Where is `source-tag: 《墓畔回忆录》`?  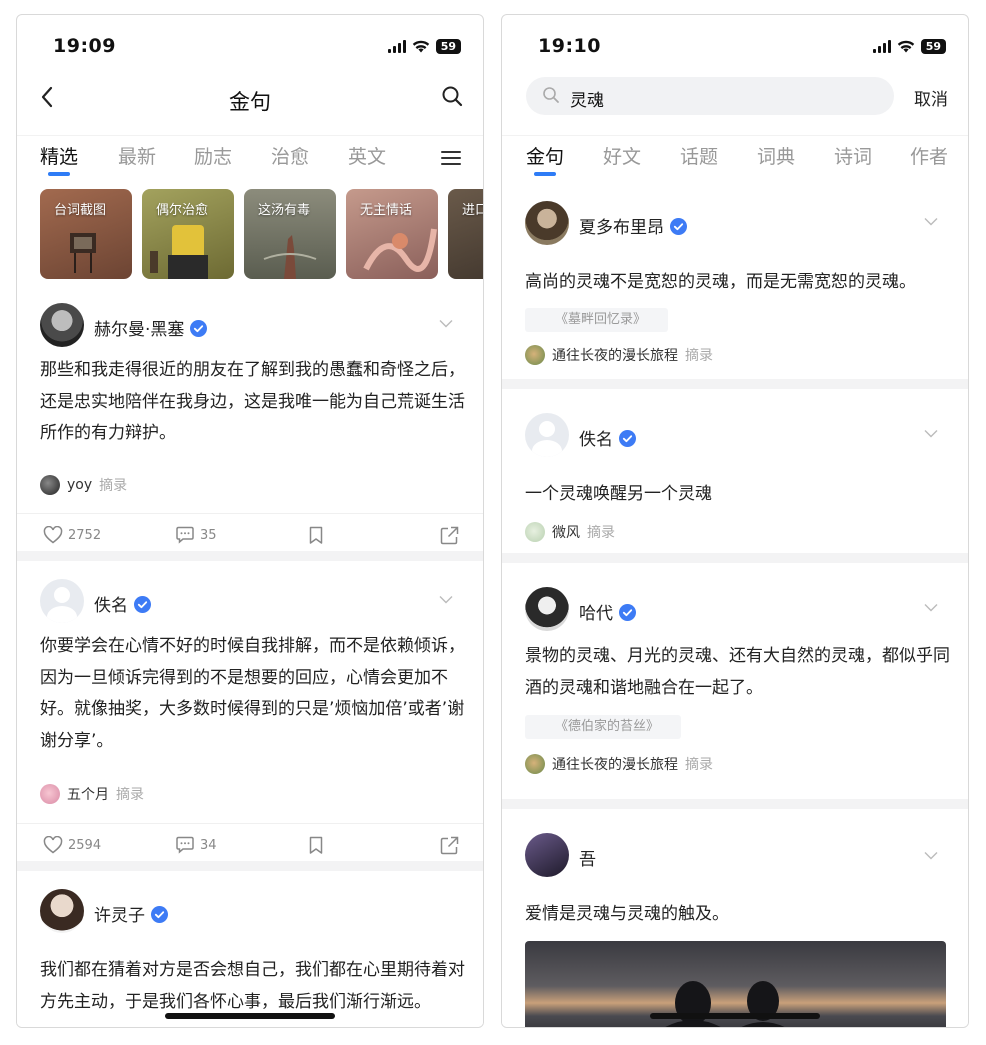
source-tag: 《墓畔回忆录》 is located at coordinates (597, 320).